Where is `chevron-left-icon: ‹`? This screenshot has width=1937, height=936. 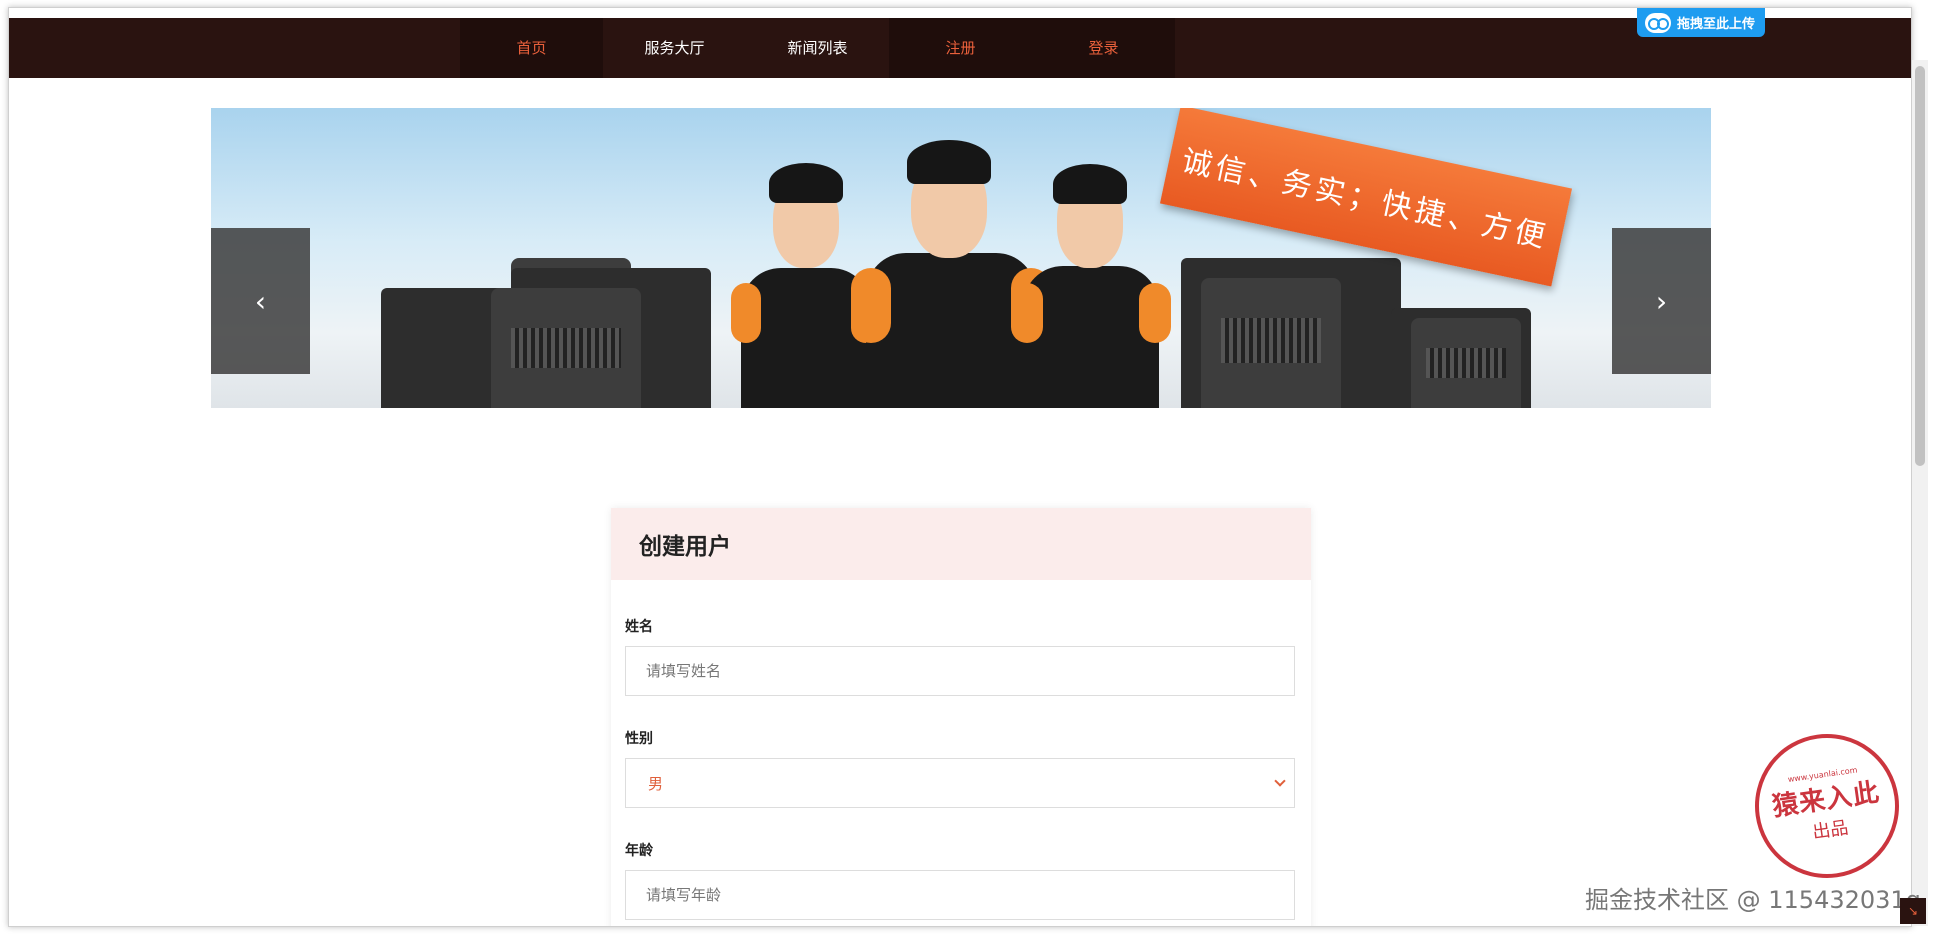 chevron-left-icon: ‹ is located at coordinates (260, 301).